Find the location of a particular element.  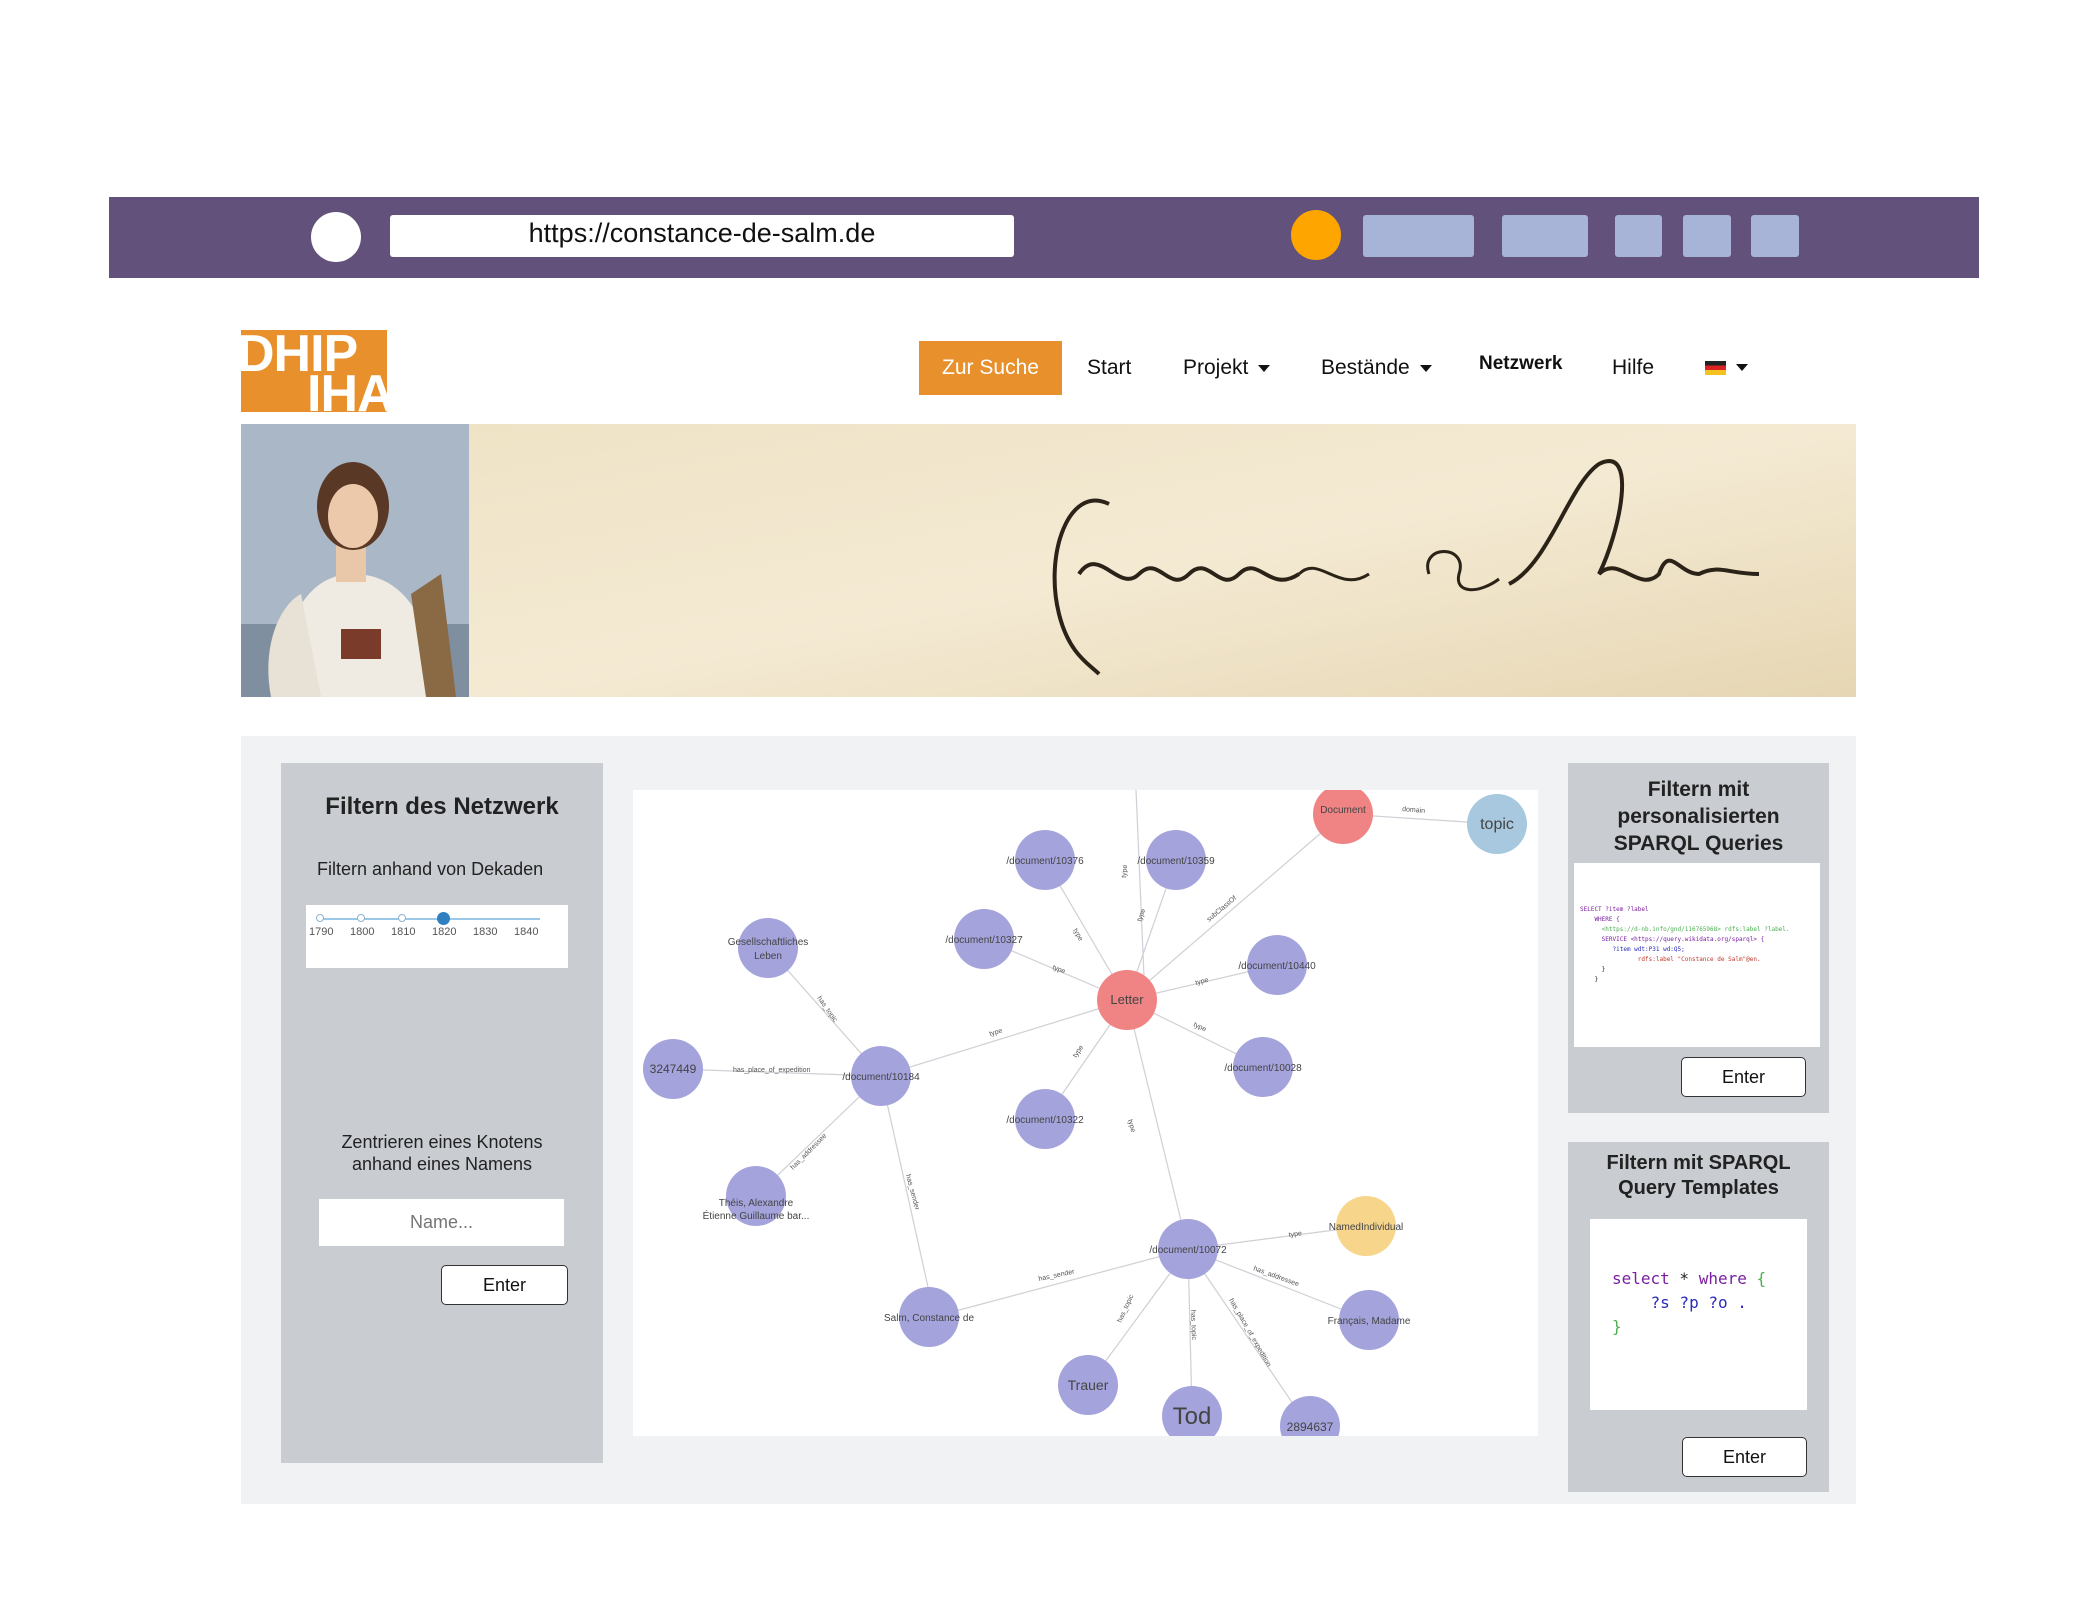

sparql-template-editor: select * where { ?s ?p ?o .} is located at coordinates (1698, 1314).